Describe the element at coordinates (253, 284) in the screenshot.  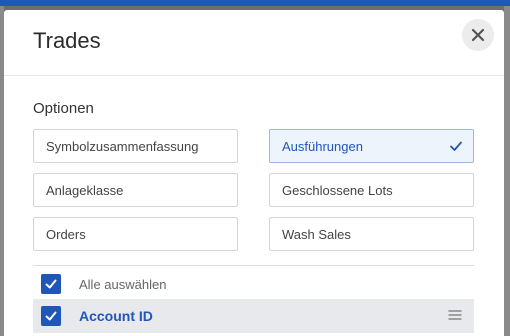
I see `select-all-row: Alle auswählen` at that location.